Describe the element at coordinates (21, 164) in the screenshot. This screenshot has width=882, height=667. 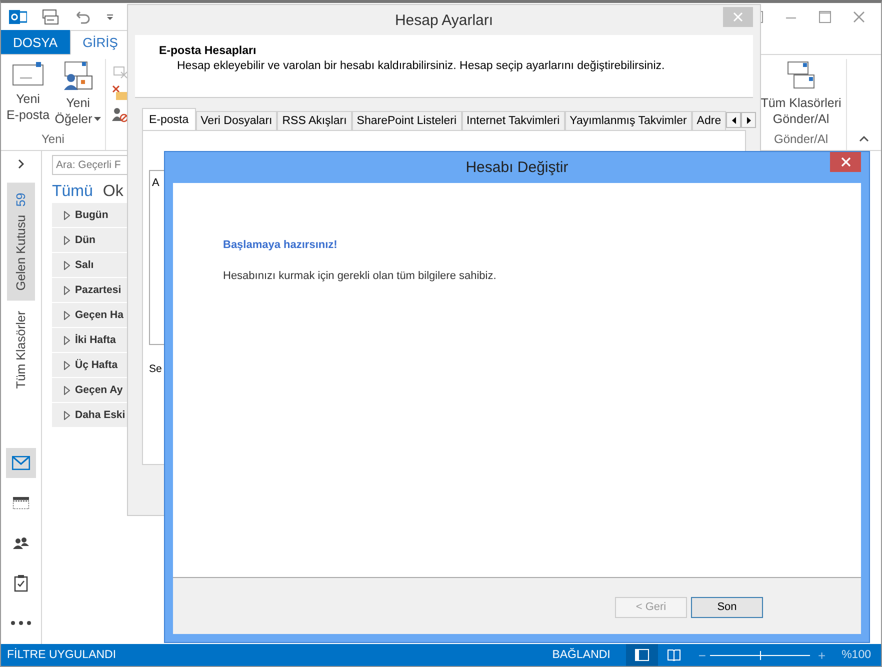
I see `expand-pane-icon` at that location.